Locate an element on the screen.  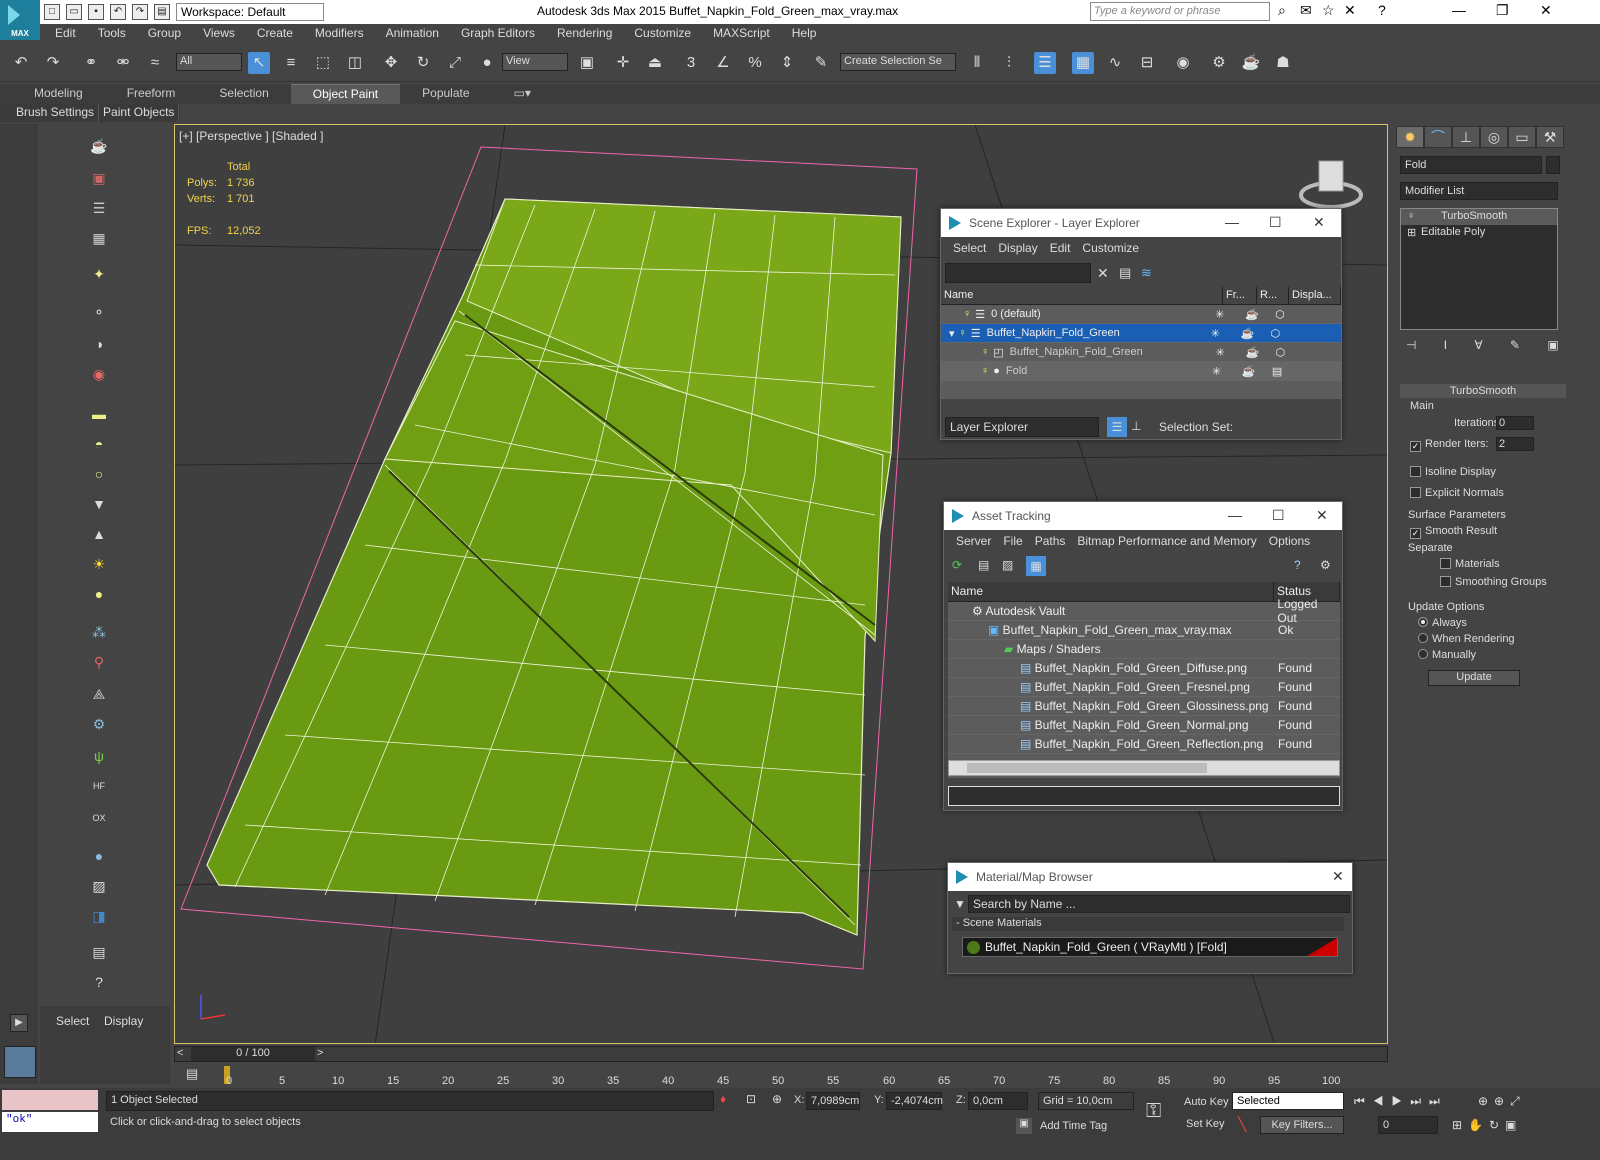
viewport-nav-controls-2: ⊞✋↻▣ is located at coordinates (1487, 1125).